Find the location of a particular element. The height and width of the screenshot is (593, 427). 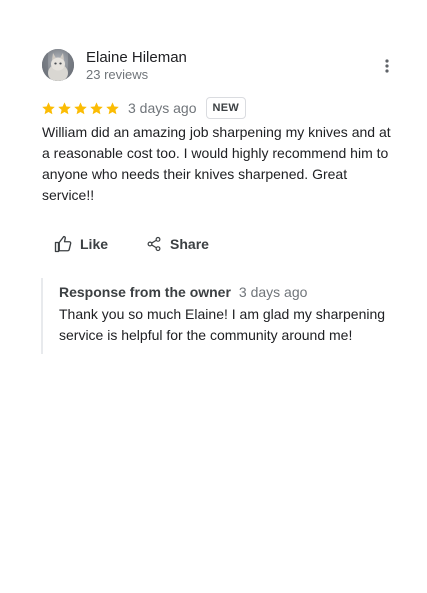

owner-response-date: 3 days ago is located at coordinates (273, 292).